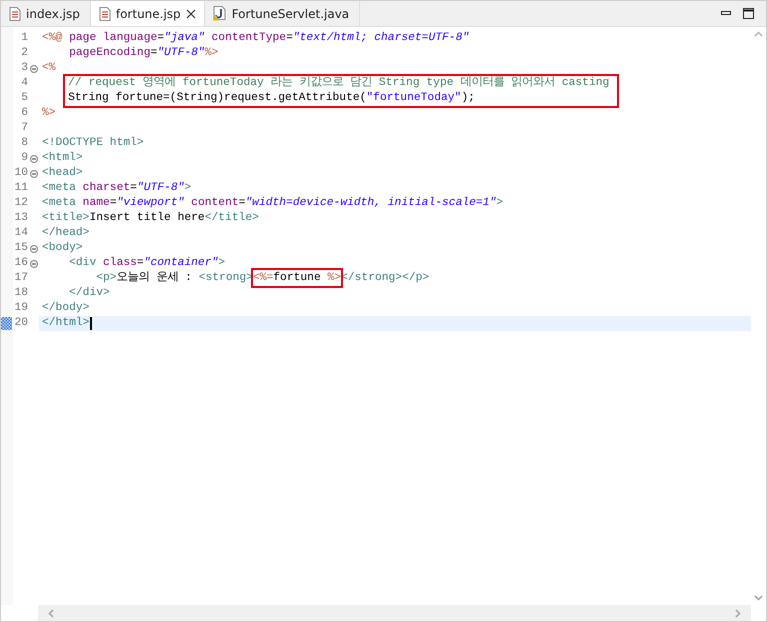  What do you see at coordinates (21, 263) in the screenshot?
I see `line-number: 16` at bounding box center [21, 263].